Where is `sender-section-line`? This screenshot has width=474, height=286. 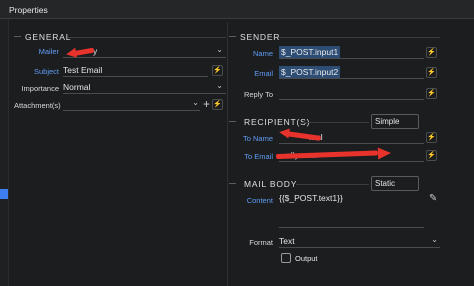 sender-section-line is located at coordinates (359, 37).